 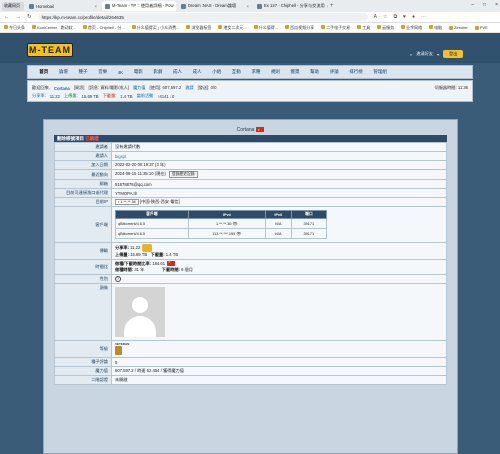 I want to click on nav-item: 排行榜, so click(x=356, y=72).